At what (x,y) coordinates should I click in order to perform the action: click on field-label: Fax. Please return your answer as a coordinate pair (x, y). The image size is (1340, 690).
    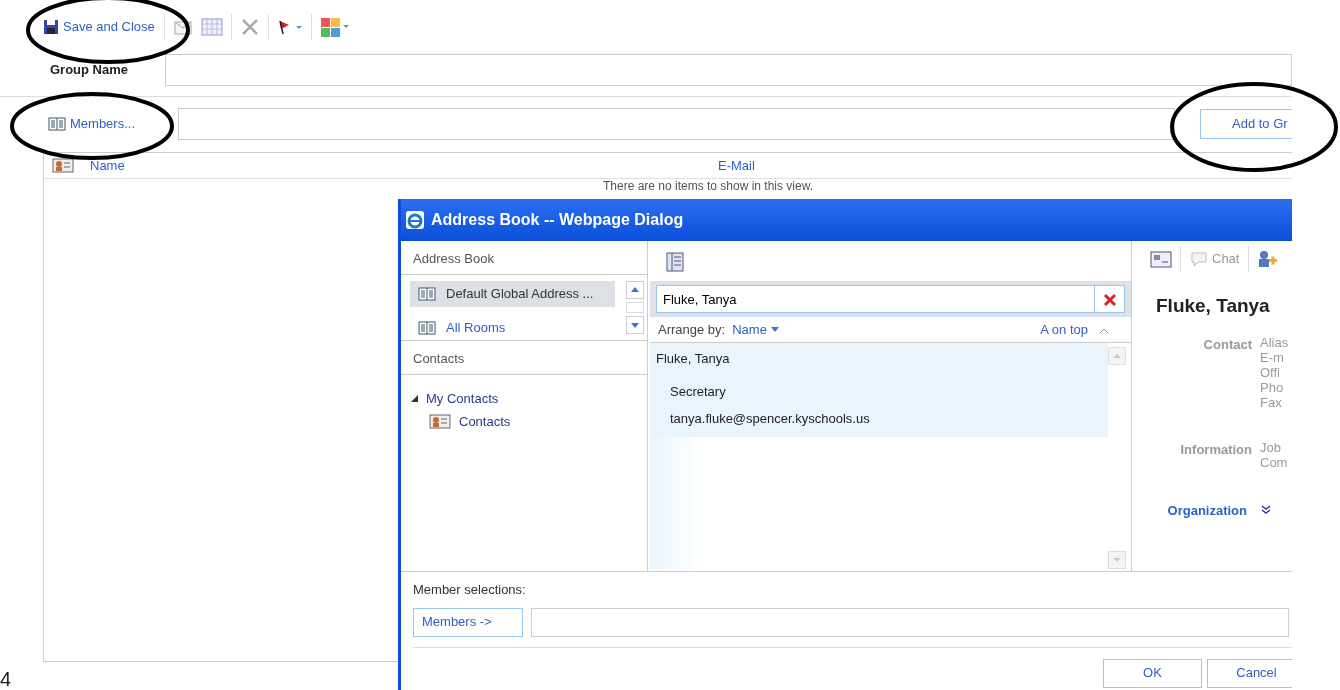
    Looking at the image, I should click on (1271, 402).